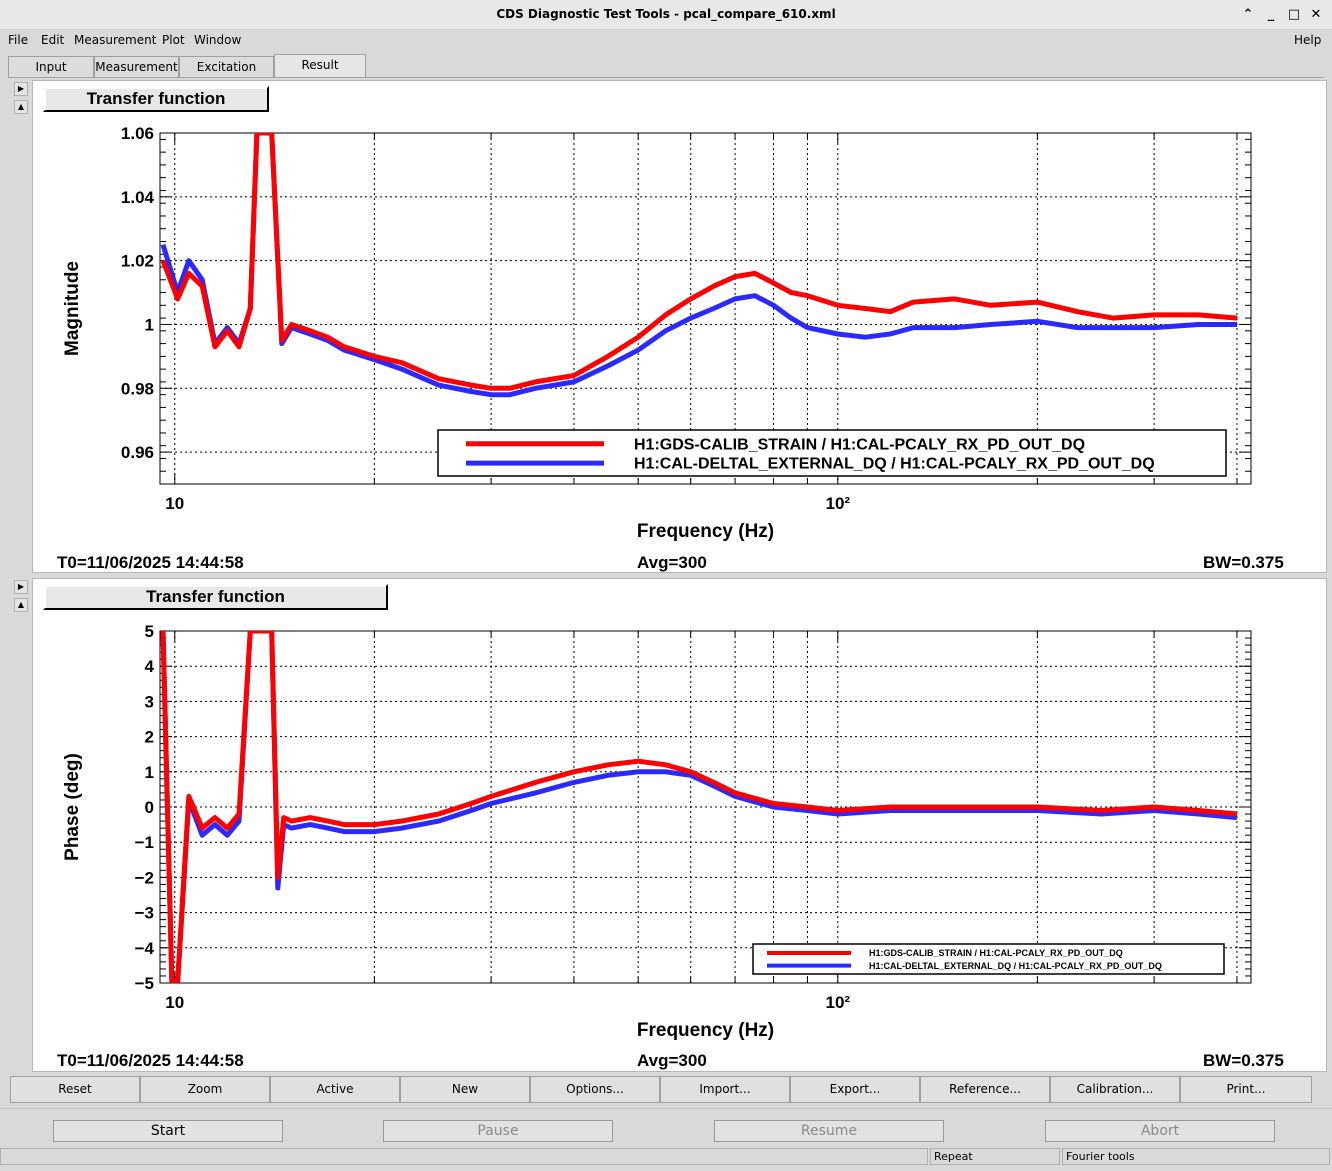  I want to click on y-tick-label: 2, so click(149, 737).